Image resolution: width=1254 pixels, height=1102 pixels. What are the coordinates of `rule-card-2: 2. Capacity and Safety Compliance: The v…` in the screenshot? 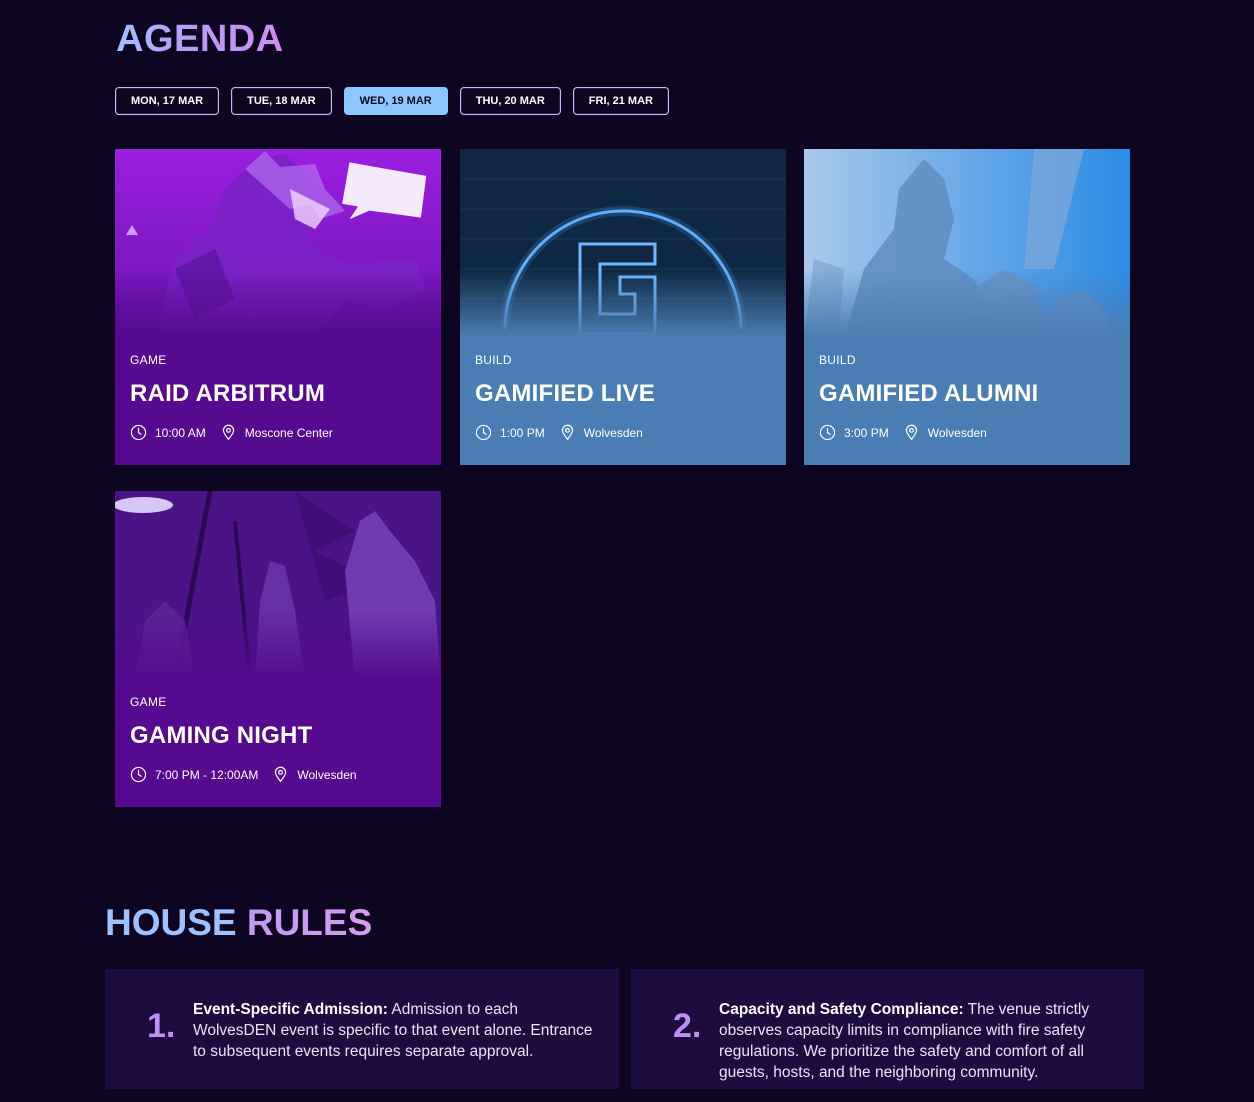 It's located at (887, 1029).